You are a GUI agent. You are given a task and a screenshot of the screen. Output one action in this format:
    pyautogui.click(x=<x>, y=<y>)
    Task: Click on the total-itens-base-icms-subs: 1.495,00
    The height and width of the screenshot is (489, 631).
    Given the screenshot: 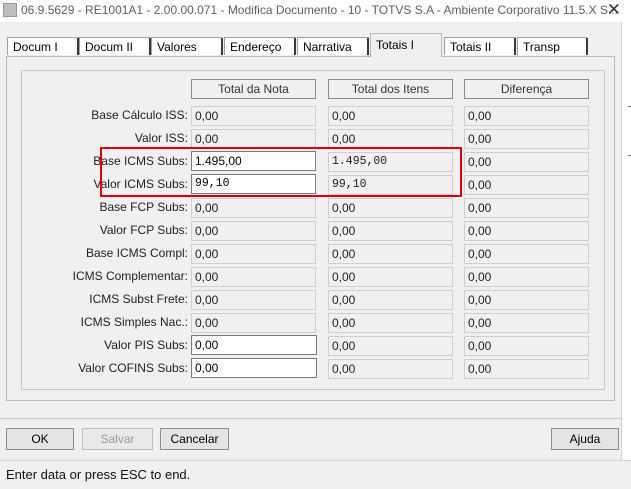 What is the action you would take?
    pyautogui.click(x=390, y=162)
    